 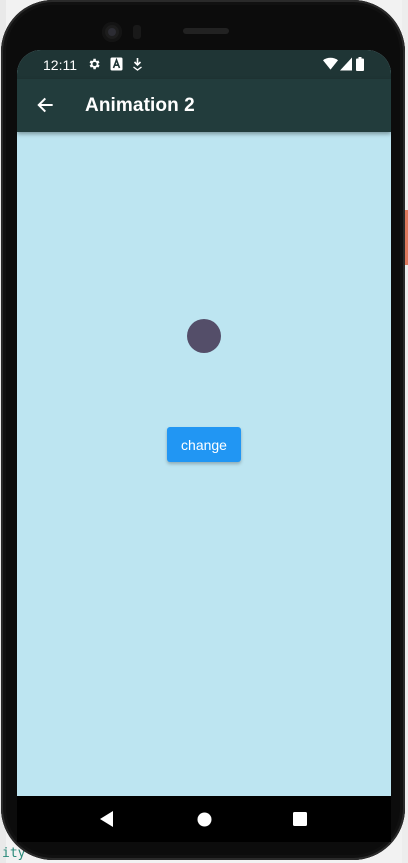 I want to click on system-navigation-bar, so click(x=204, y=819).